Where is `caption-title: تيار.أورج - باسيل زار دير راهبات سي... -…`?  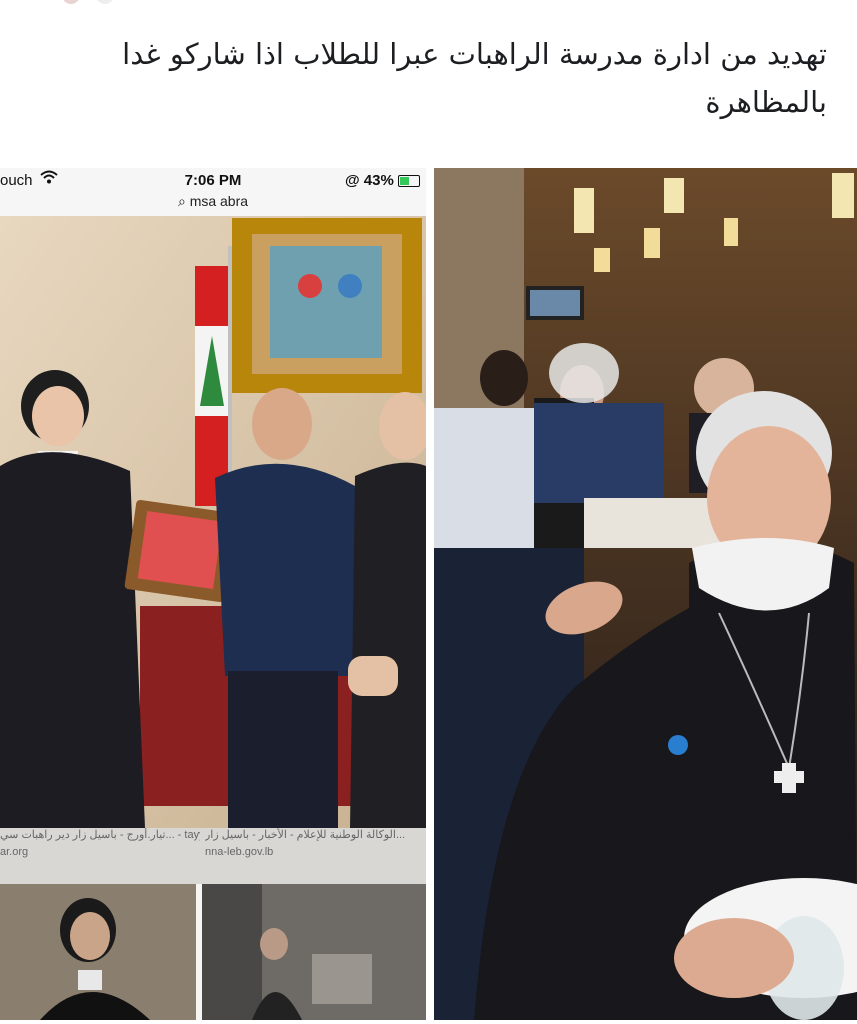
caption-title: تيار.أورج - باسيل زار دير راهبات سي... -… is located at coordinates (100, 834).